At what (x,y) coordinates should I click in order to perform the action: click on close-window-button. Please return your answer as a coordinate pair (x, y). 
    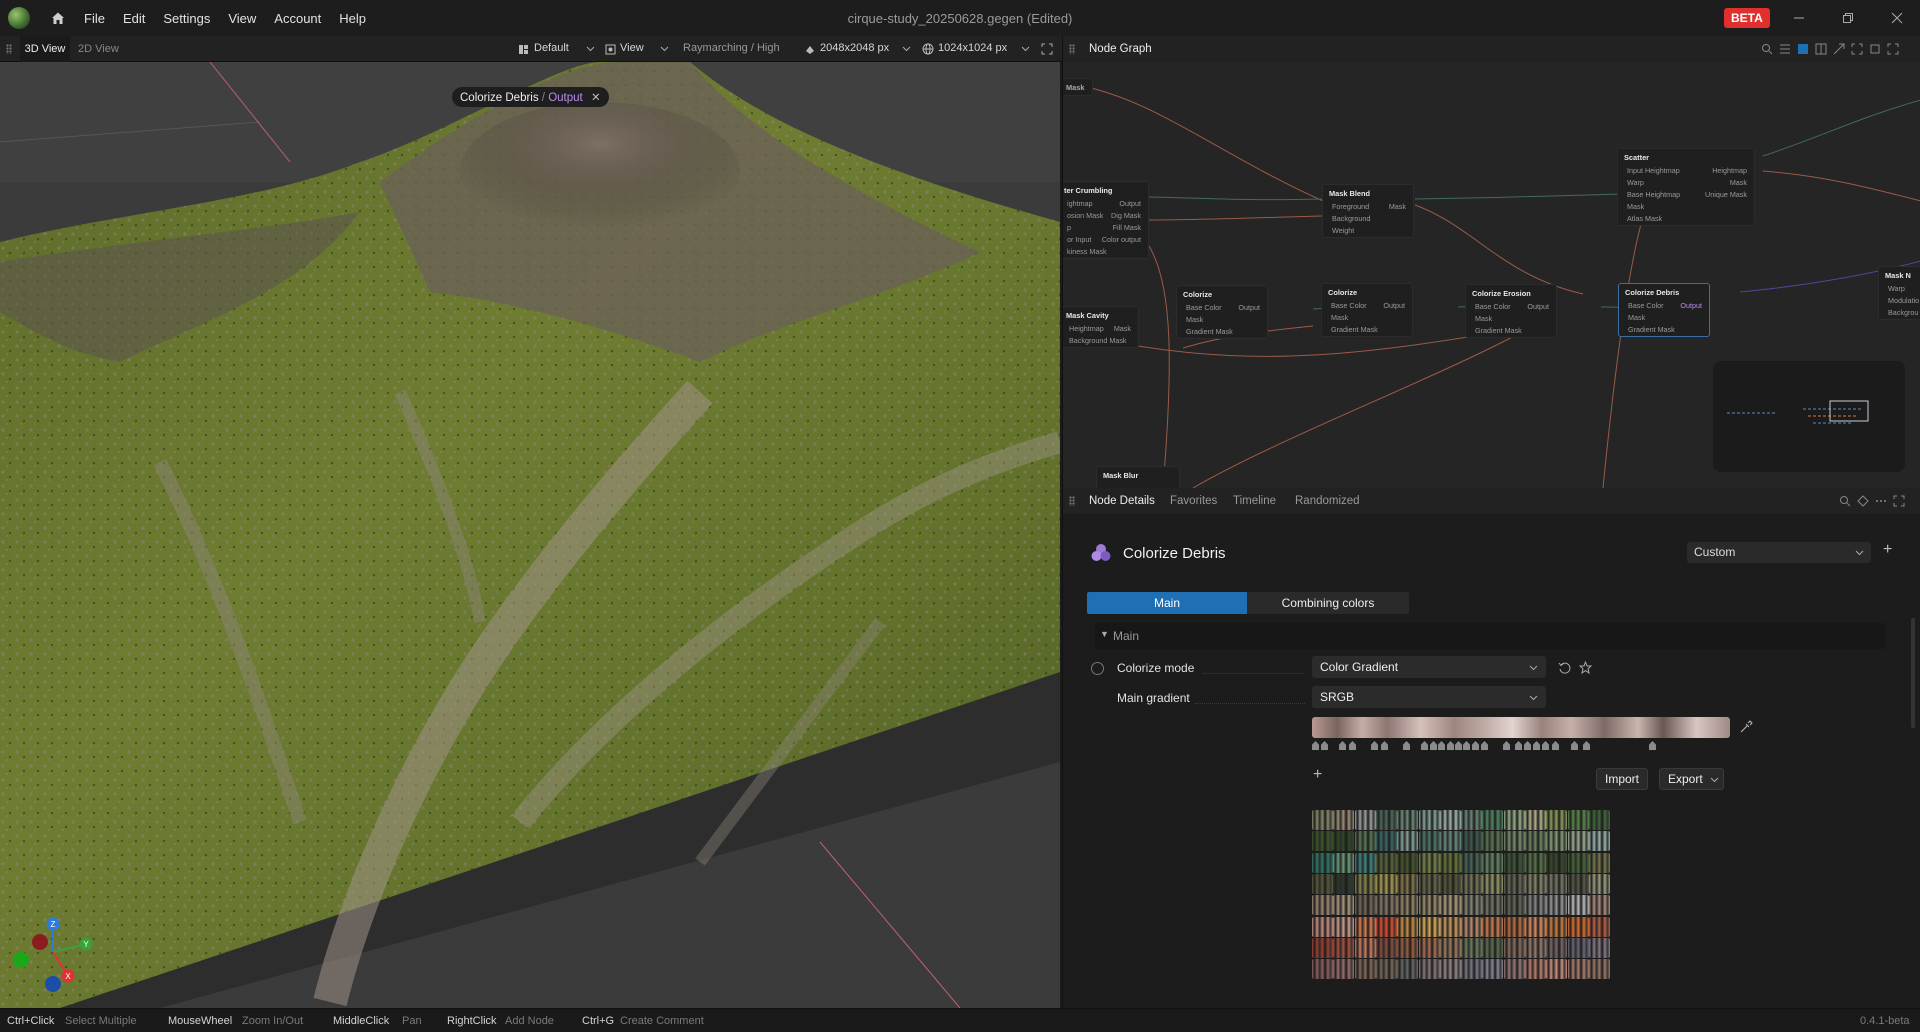
    Looking at the image, I should click on (1897, 18).